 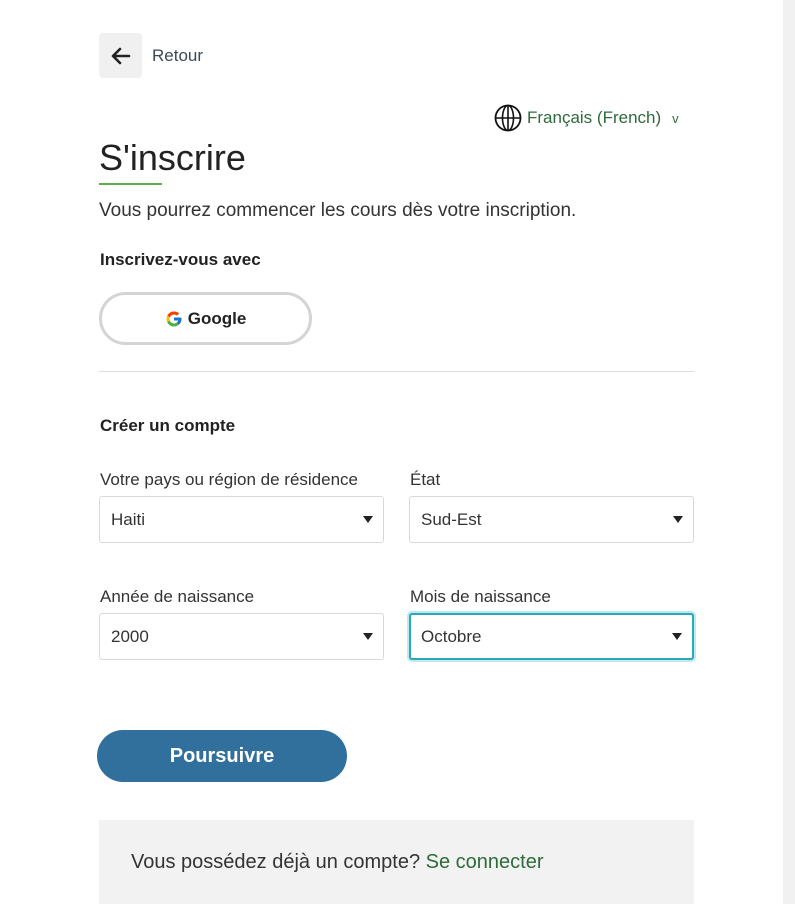 I want to click on create-account-heading: Créer un compte, so click(x=168, y=425).